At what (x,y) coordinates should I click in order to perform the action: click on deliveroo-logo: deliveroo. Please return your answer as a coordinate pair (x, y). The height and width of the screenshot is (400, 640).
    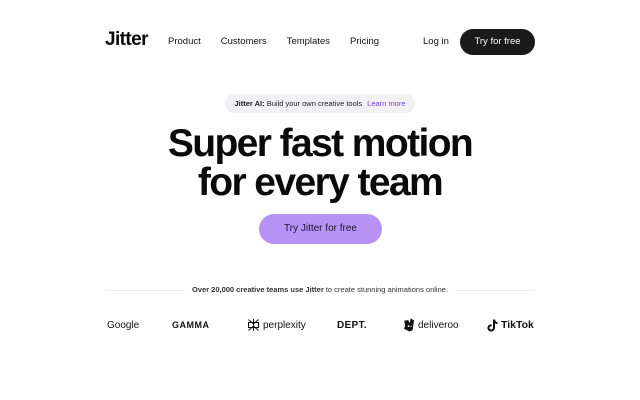
    Looking at the image, I should click on (430, 325).